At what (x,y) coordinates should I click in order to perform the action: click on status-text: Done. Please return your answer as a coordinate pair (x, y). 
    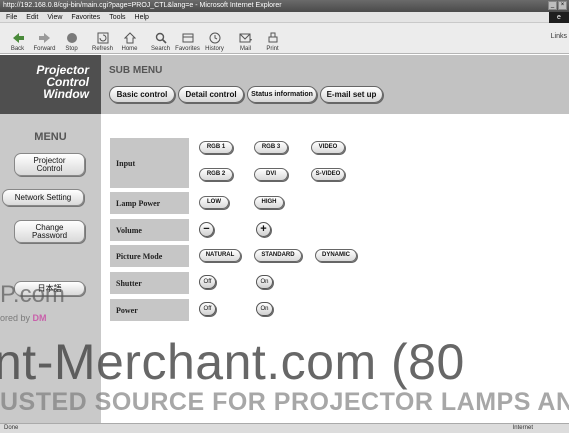
    Looking at the image, I should click on (11, 428).